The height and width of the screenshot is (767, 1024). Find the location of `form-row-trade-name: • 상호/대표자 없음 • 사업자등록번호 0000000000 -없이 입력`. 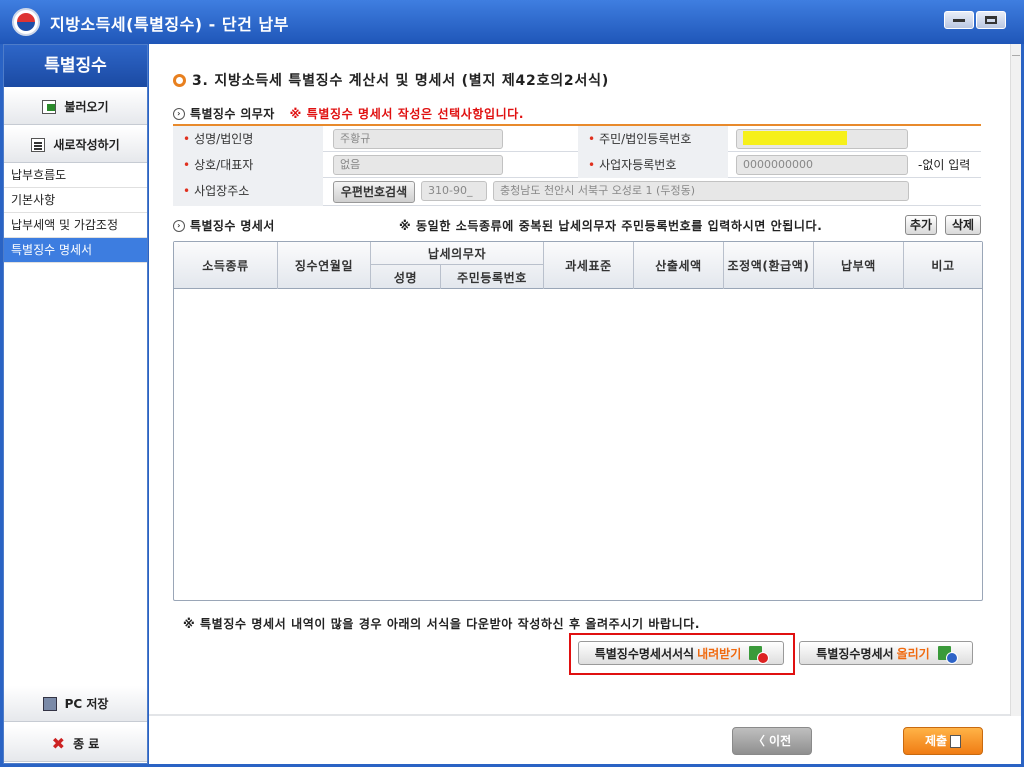

form-row-trade-name: • 상호/대표자 없음 • 사업자등록번호 0000000000 -없이 입력 is located at coordinates (577, 165).